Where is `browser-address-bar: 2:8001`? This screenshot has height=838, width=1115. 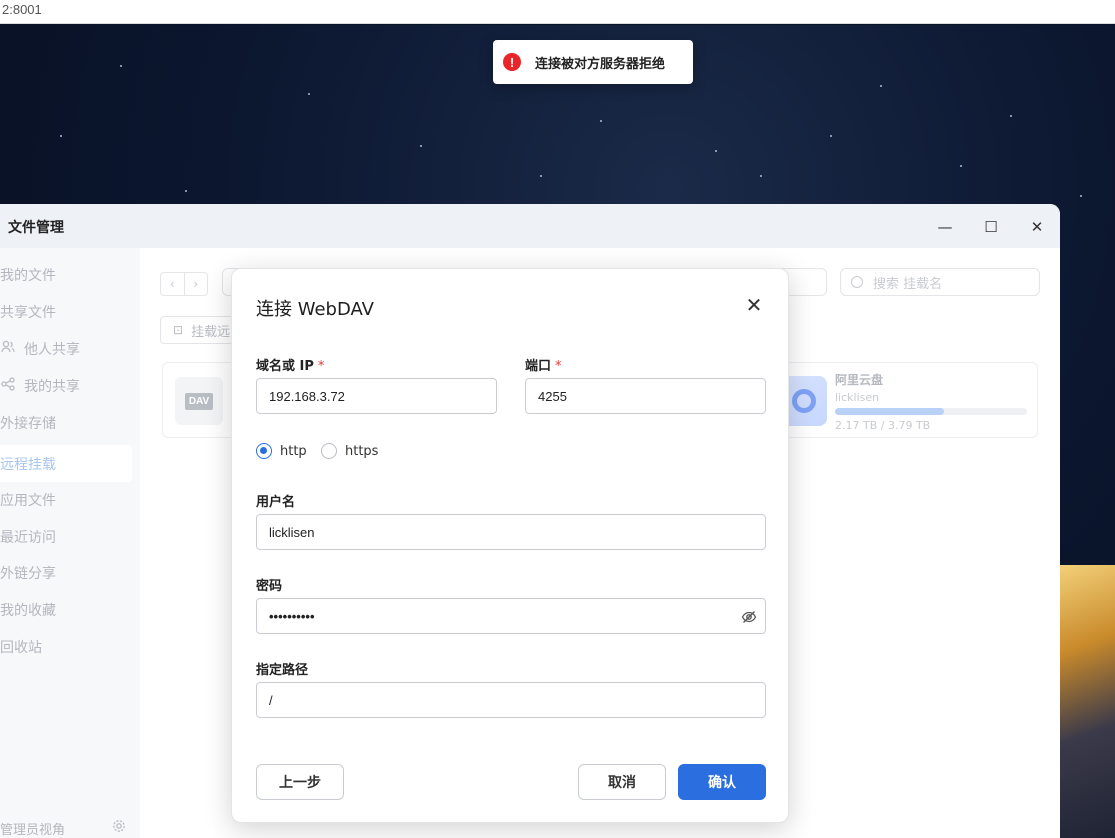
browser-address-bar: 2:8001 is located at coordinates (557, 12).